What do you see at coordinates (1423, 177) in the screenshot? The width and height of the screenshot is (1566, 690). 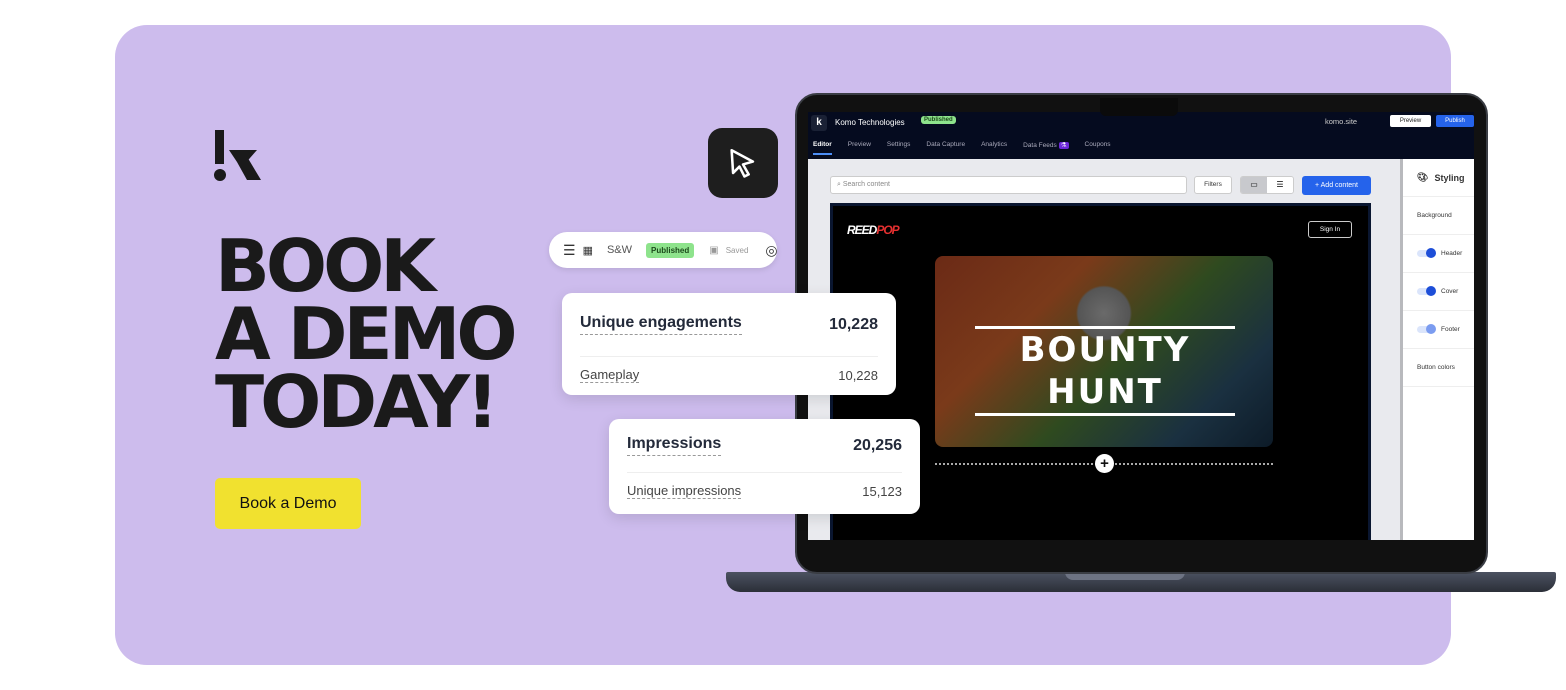 I see `palette-icon: 🎨︎` at bounding box center [1423, 177].